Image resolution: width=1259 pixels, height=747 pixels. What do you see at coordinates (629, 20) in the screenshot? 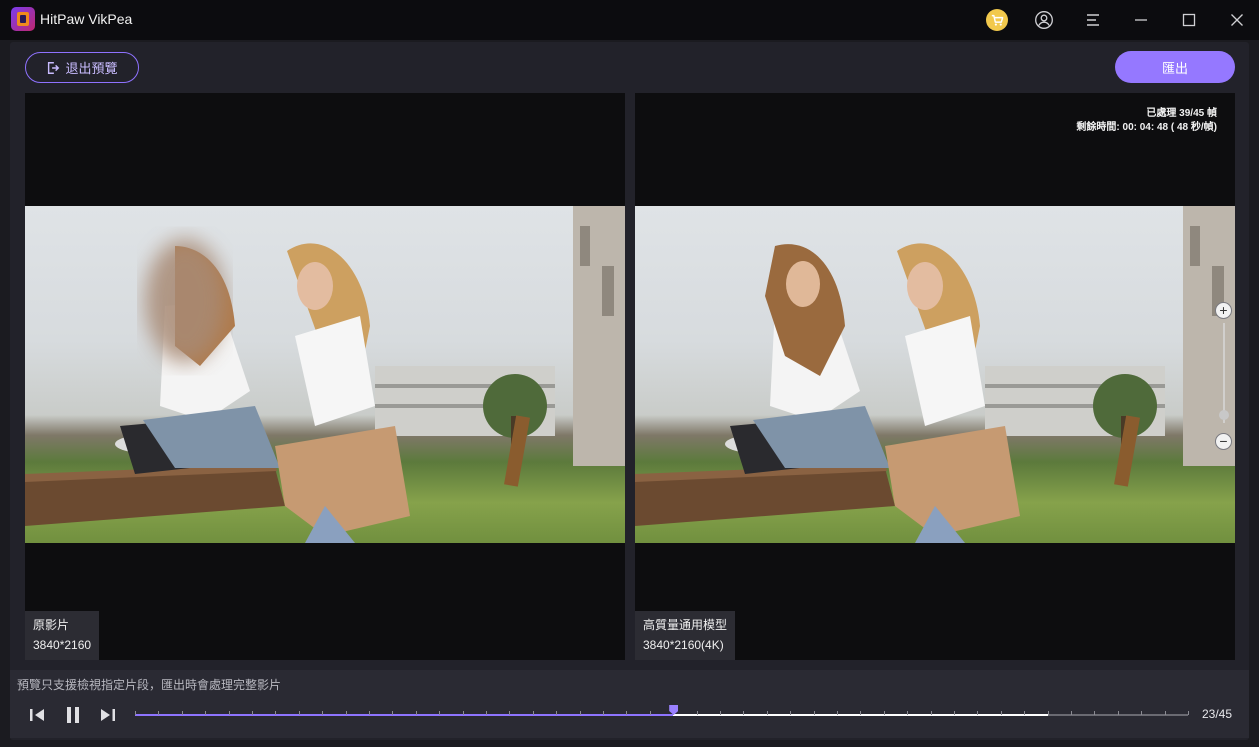
I see `title-bar: HitPaw VikPea` at bounding box center [629, 20].